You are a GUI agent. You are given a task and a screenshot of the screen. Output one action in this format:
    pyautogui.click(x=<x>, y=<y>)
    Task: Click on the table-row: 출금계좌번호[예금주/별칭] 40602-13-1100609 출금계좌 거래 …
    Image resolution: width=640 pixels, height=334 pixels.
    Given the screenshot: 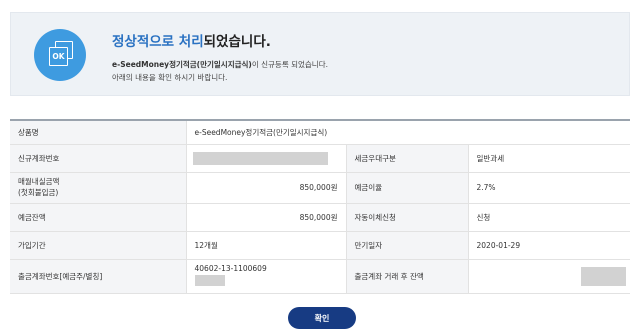 What is the action you would take?
    pyautogui.click(x=320, y=276)
    